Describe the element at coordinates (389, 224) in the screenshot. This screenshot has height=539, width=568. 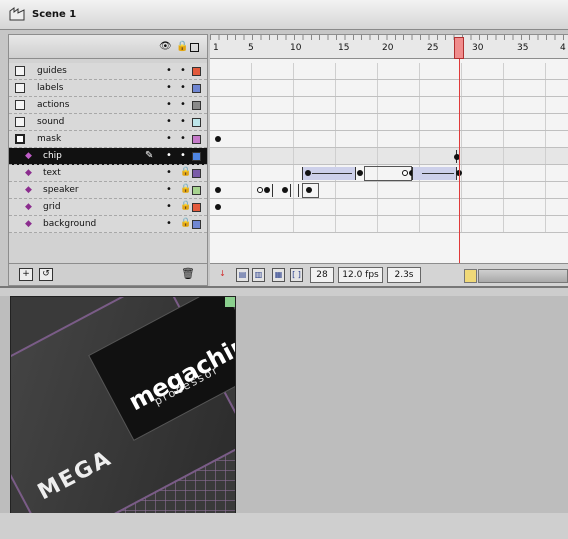
I see `frame-row-background` at that location.